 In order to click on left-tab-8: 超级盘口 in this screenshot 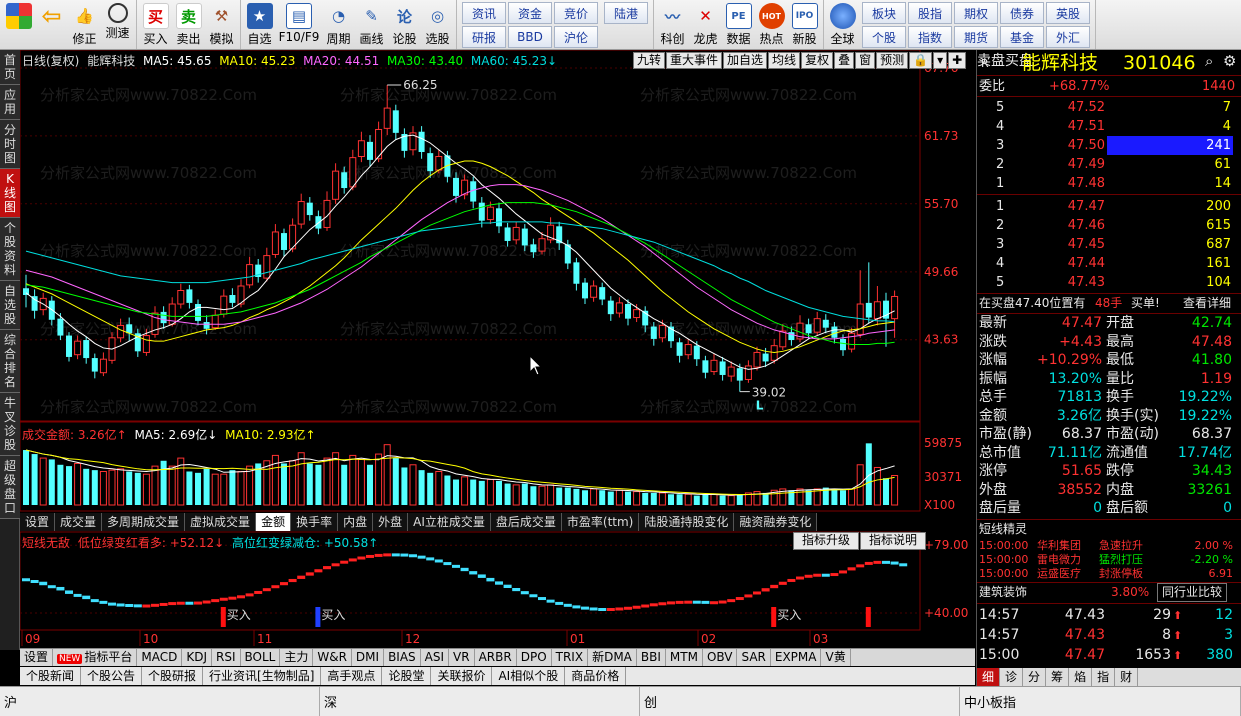, I will do `click(10, 487)`.